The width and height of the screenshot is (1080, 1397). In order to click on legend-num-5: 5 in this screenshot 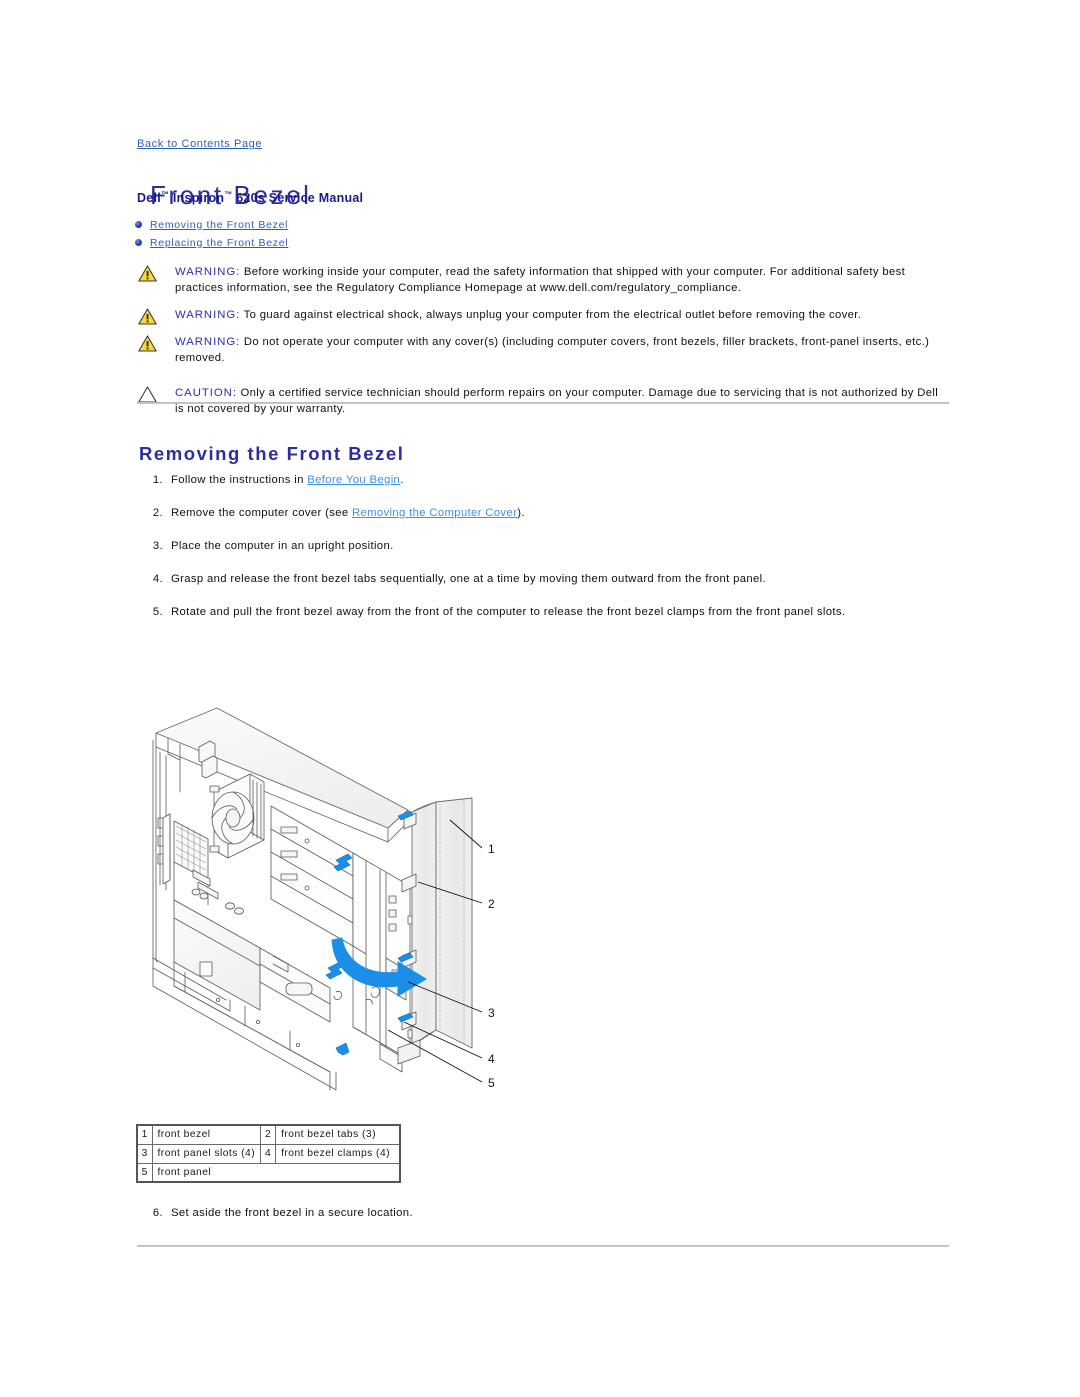, I will do `click(144, 1172)`.